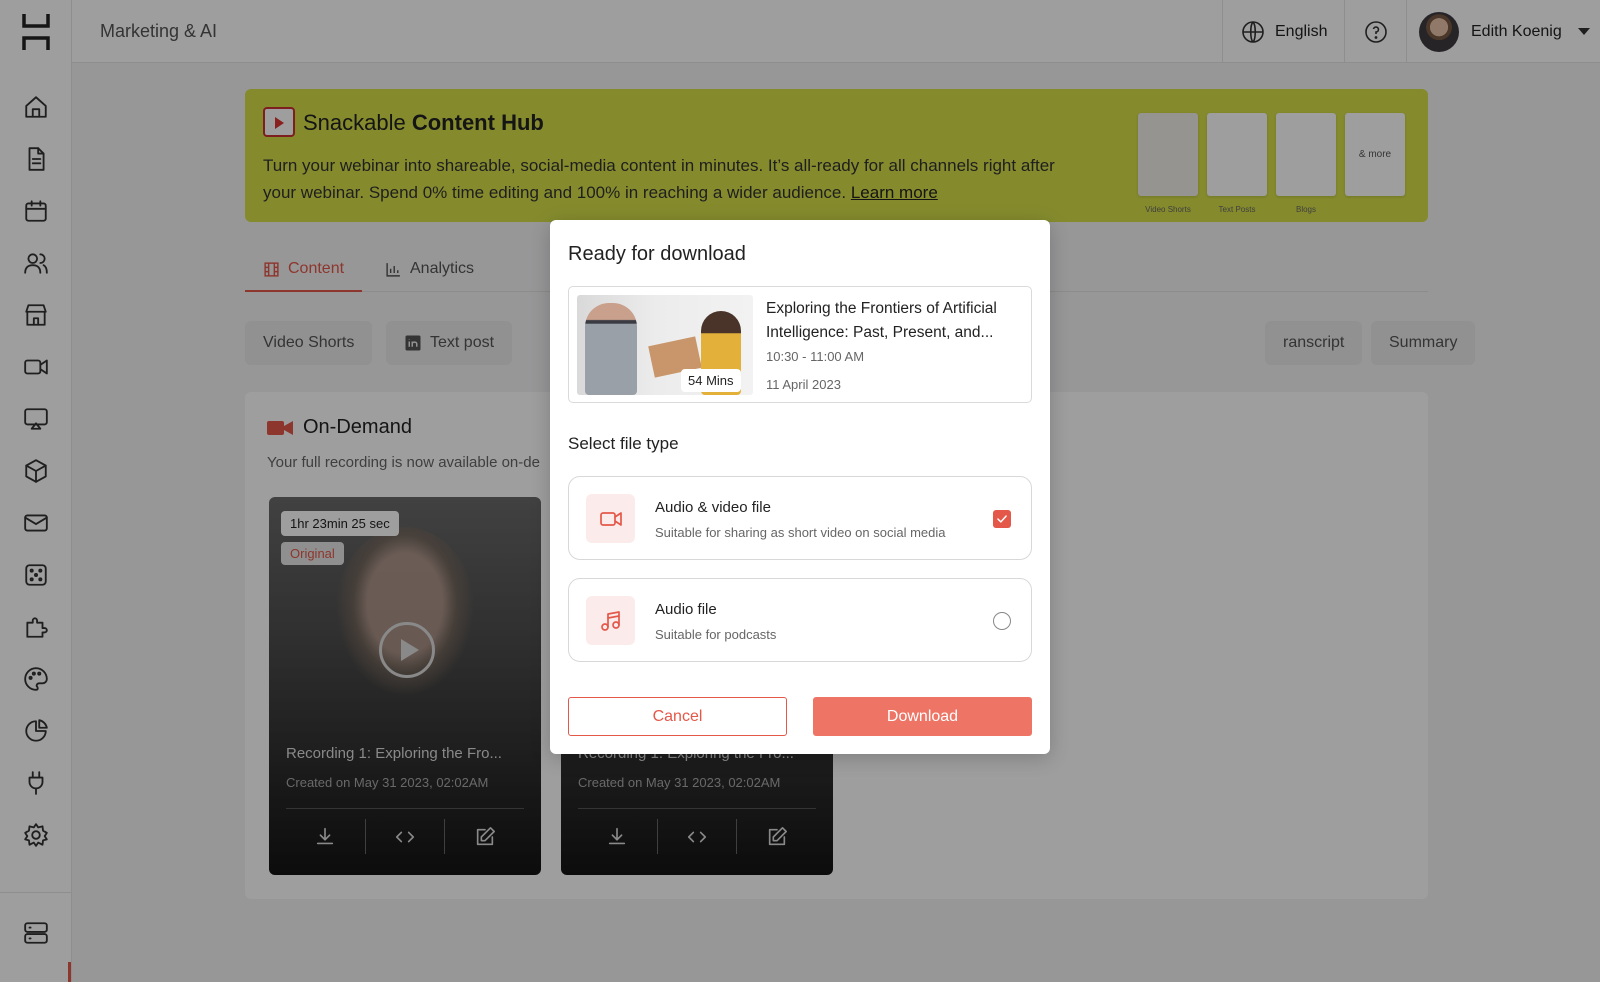 The height and width of the screenshot is (982, 1600). I want to click on option-title: Audio & video file, so click(713, 507).